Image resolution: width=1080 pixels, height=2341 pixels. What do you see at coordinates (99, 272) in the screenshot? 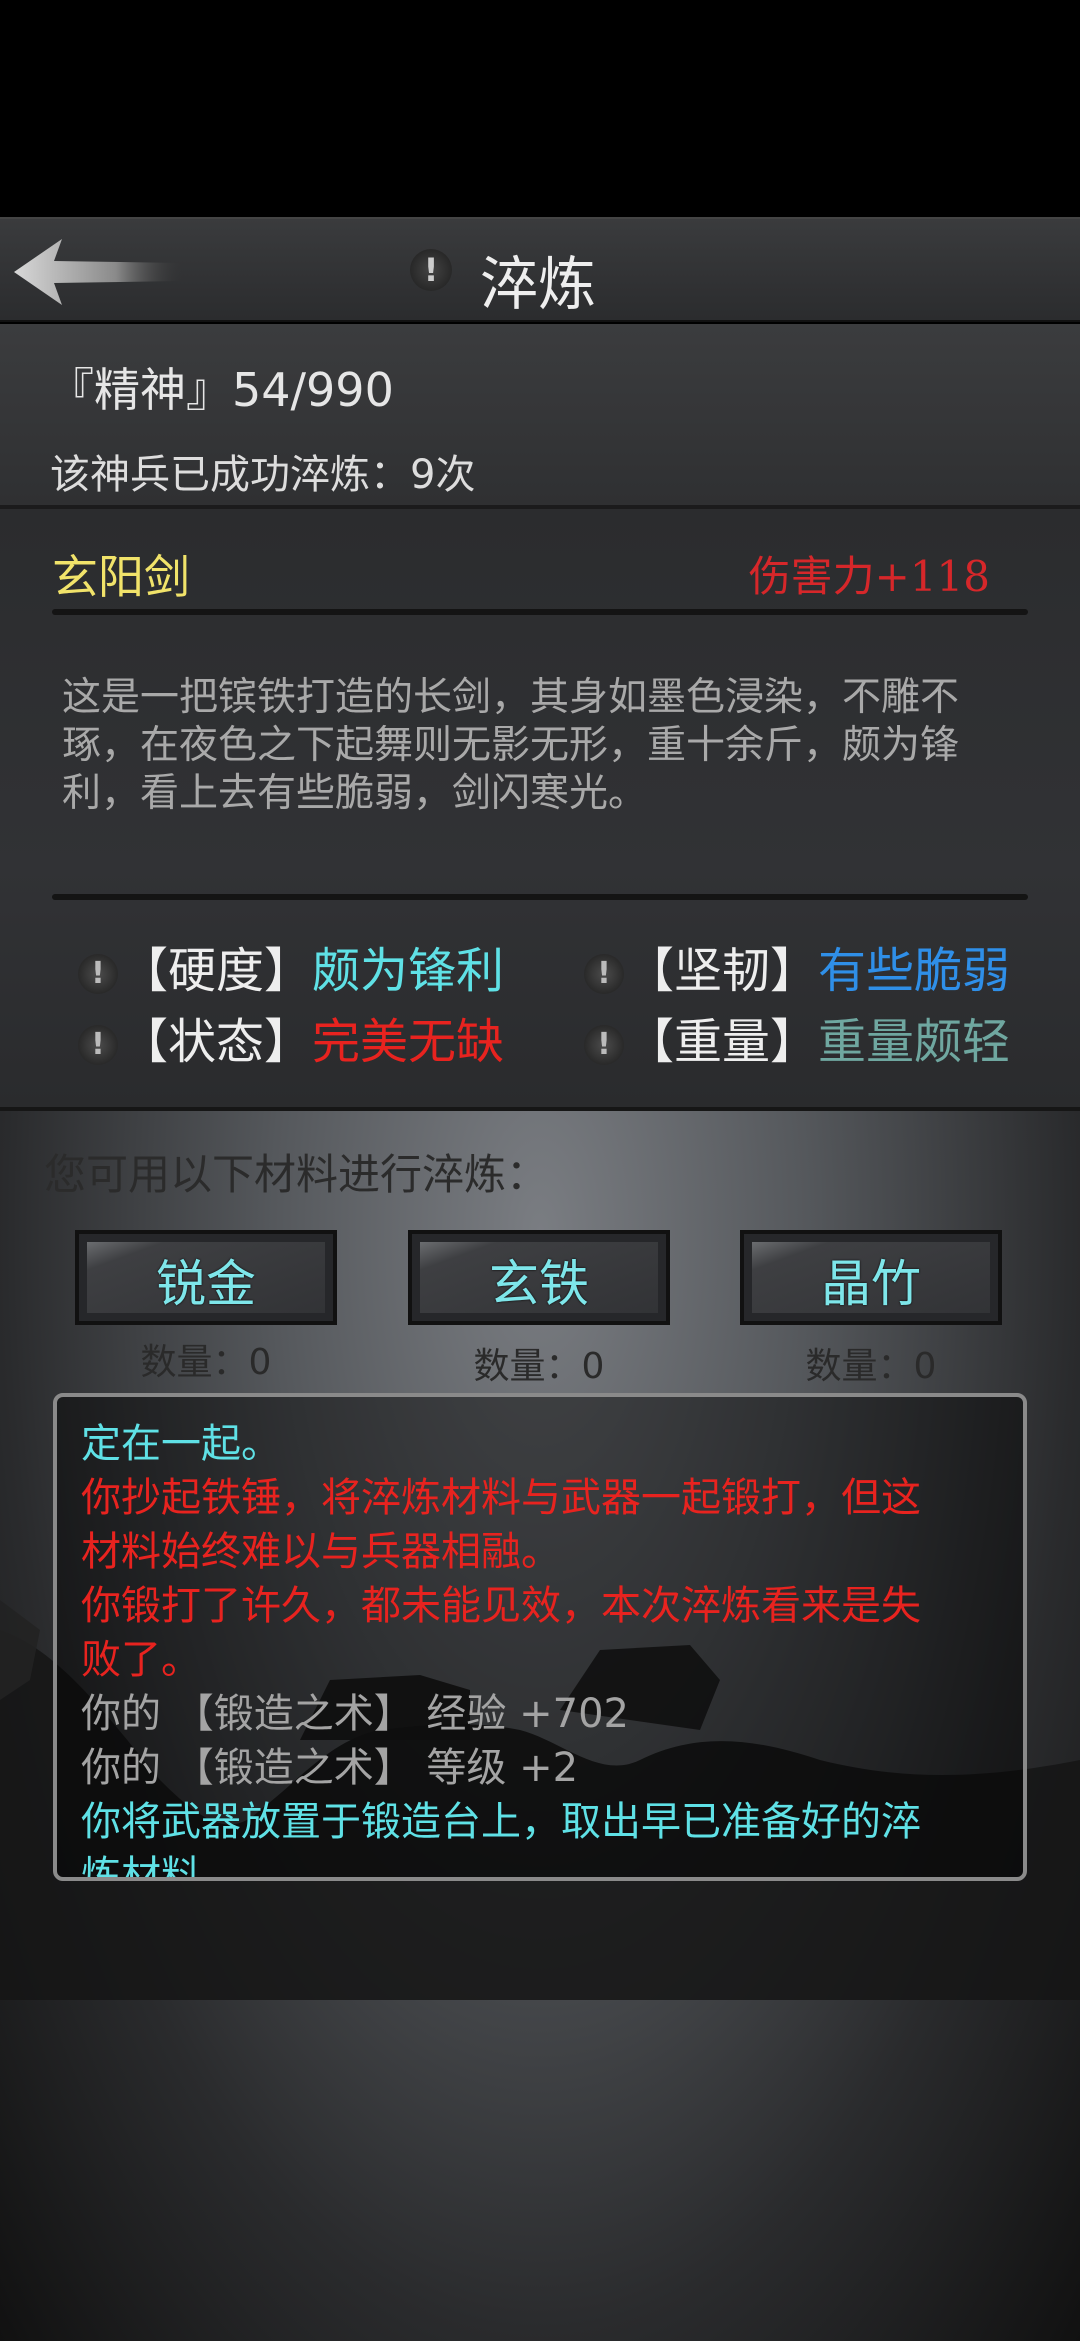
I see `back-arrow-icon` at bounding box center [99, 272].